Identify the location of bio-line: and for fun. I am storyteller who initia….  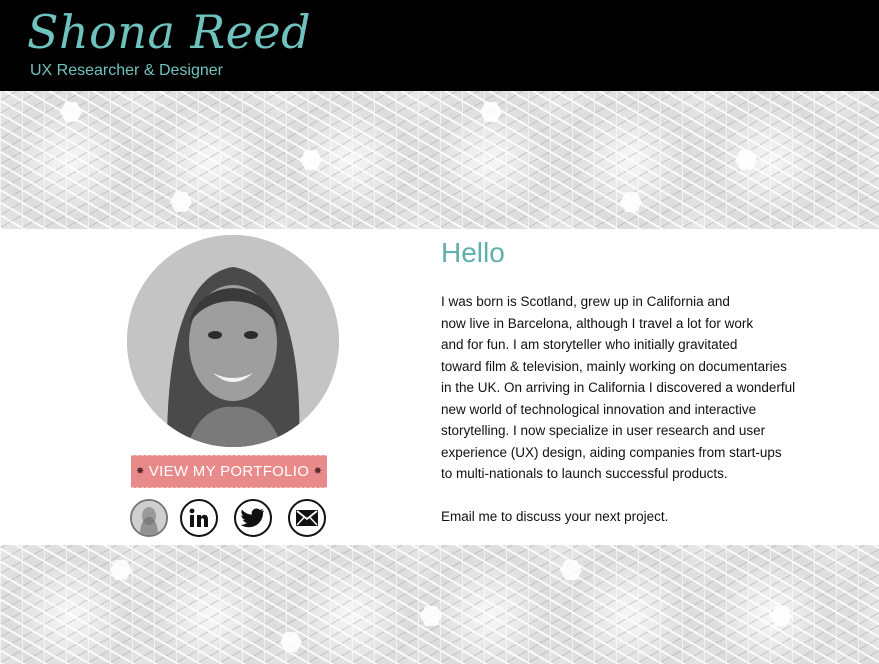
(589, 344).